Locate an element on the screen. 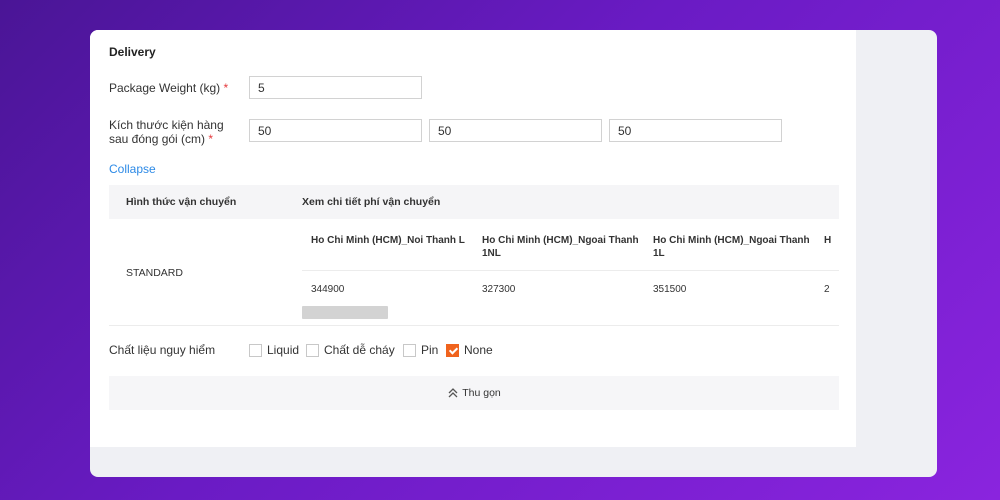  length-input is located at coordinates (335, 130).